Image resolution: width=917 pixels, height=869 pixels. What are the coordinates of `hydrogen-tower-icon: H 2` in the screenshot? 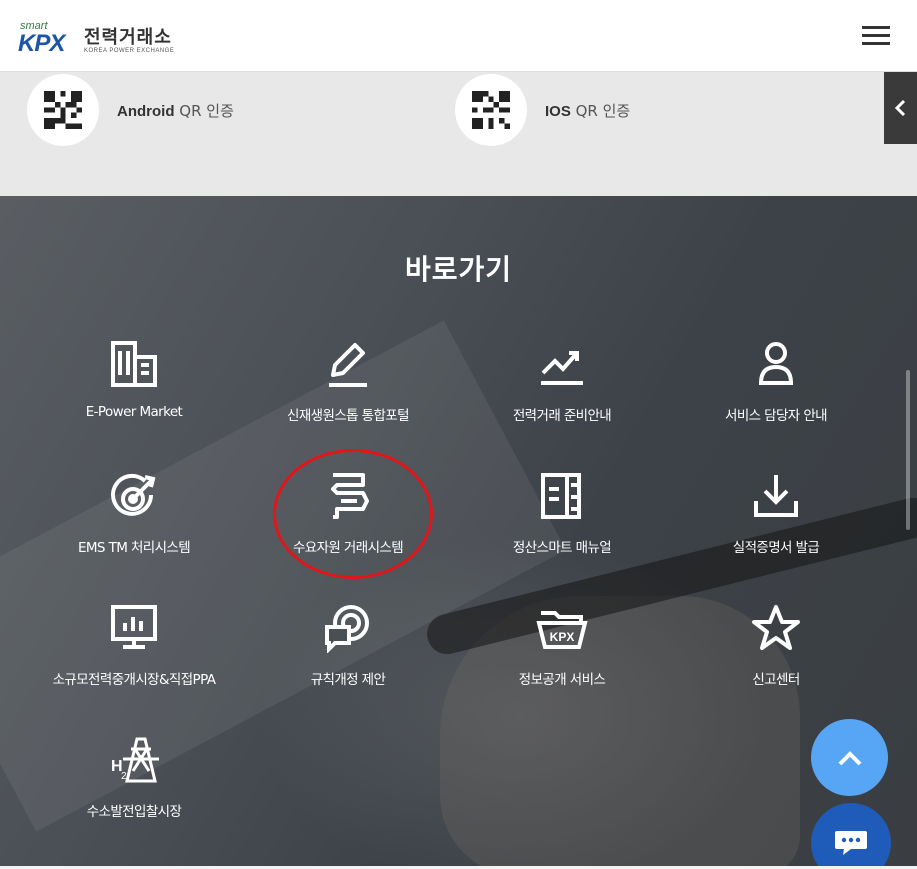 It's located at (134, 760).